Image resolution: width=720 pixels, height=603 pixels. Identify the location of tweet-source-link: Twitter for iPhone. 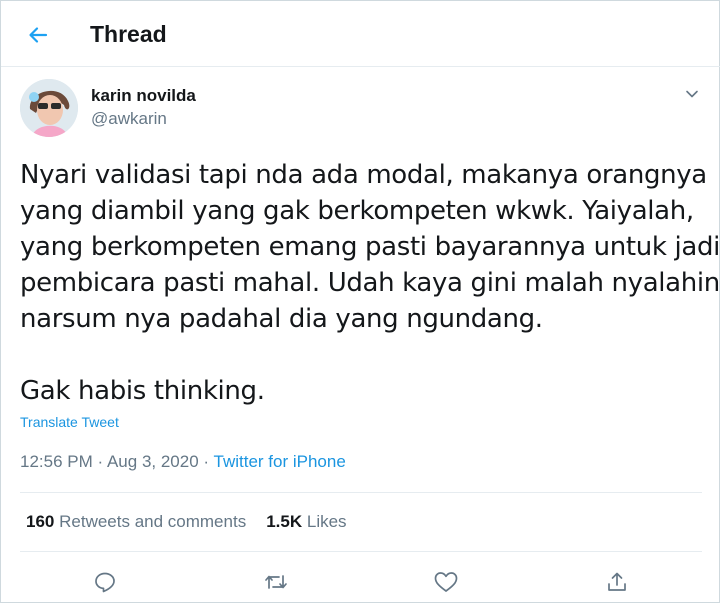
(280, 461).